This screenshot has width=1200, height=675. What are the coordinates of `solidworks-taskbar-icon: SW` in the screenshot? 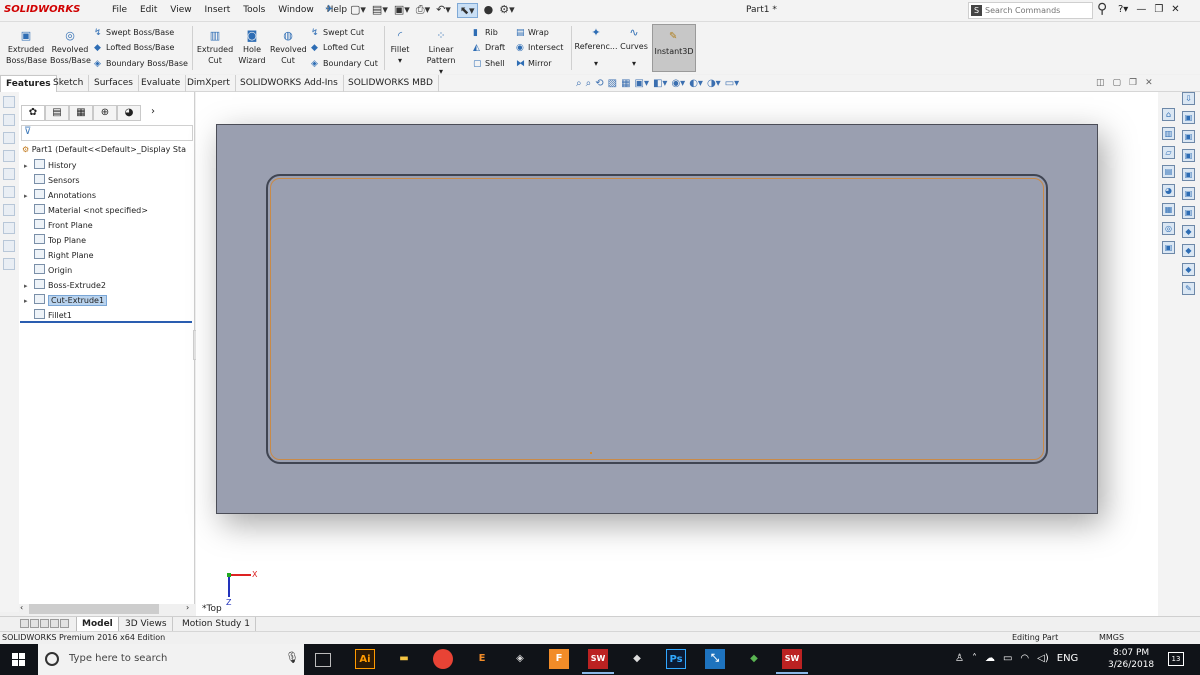 It's located at (598, 661).